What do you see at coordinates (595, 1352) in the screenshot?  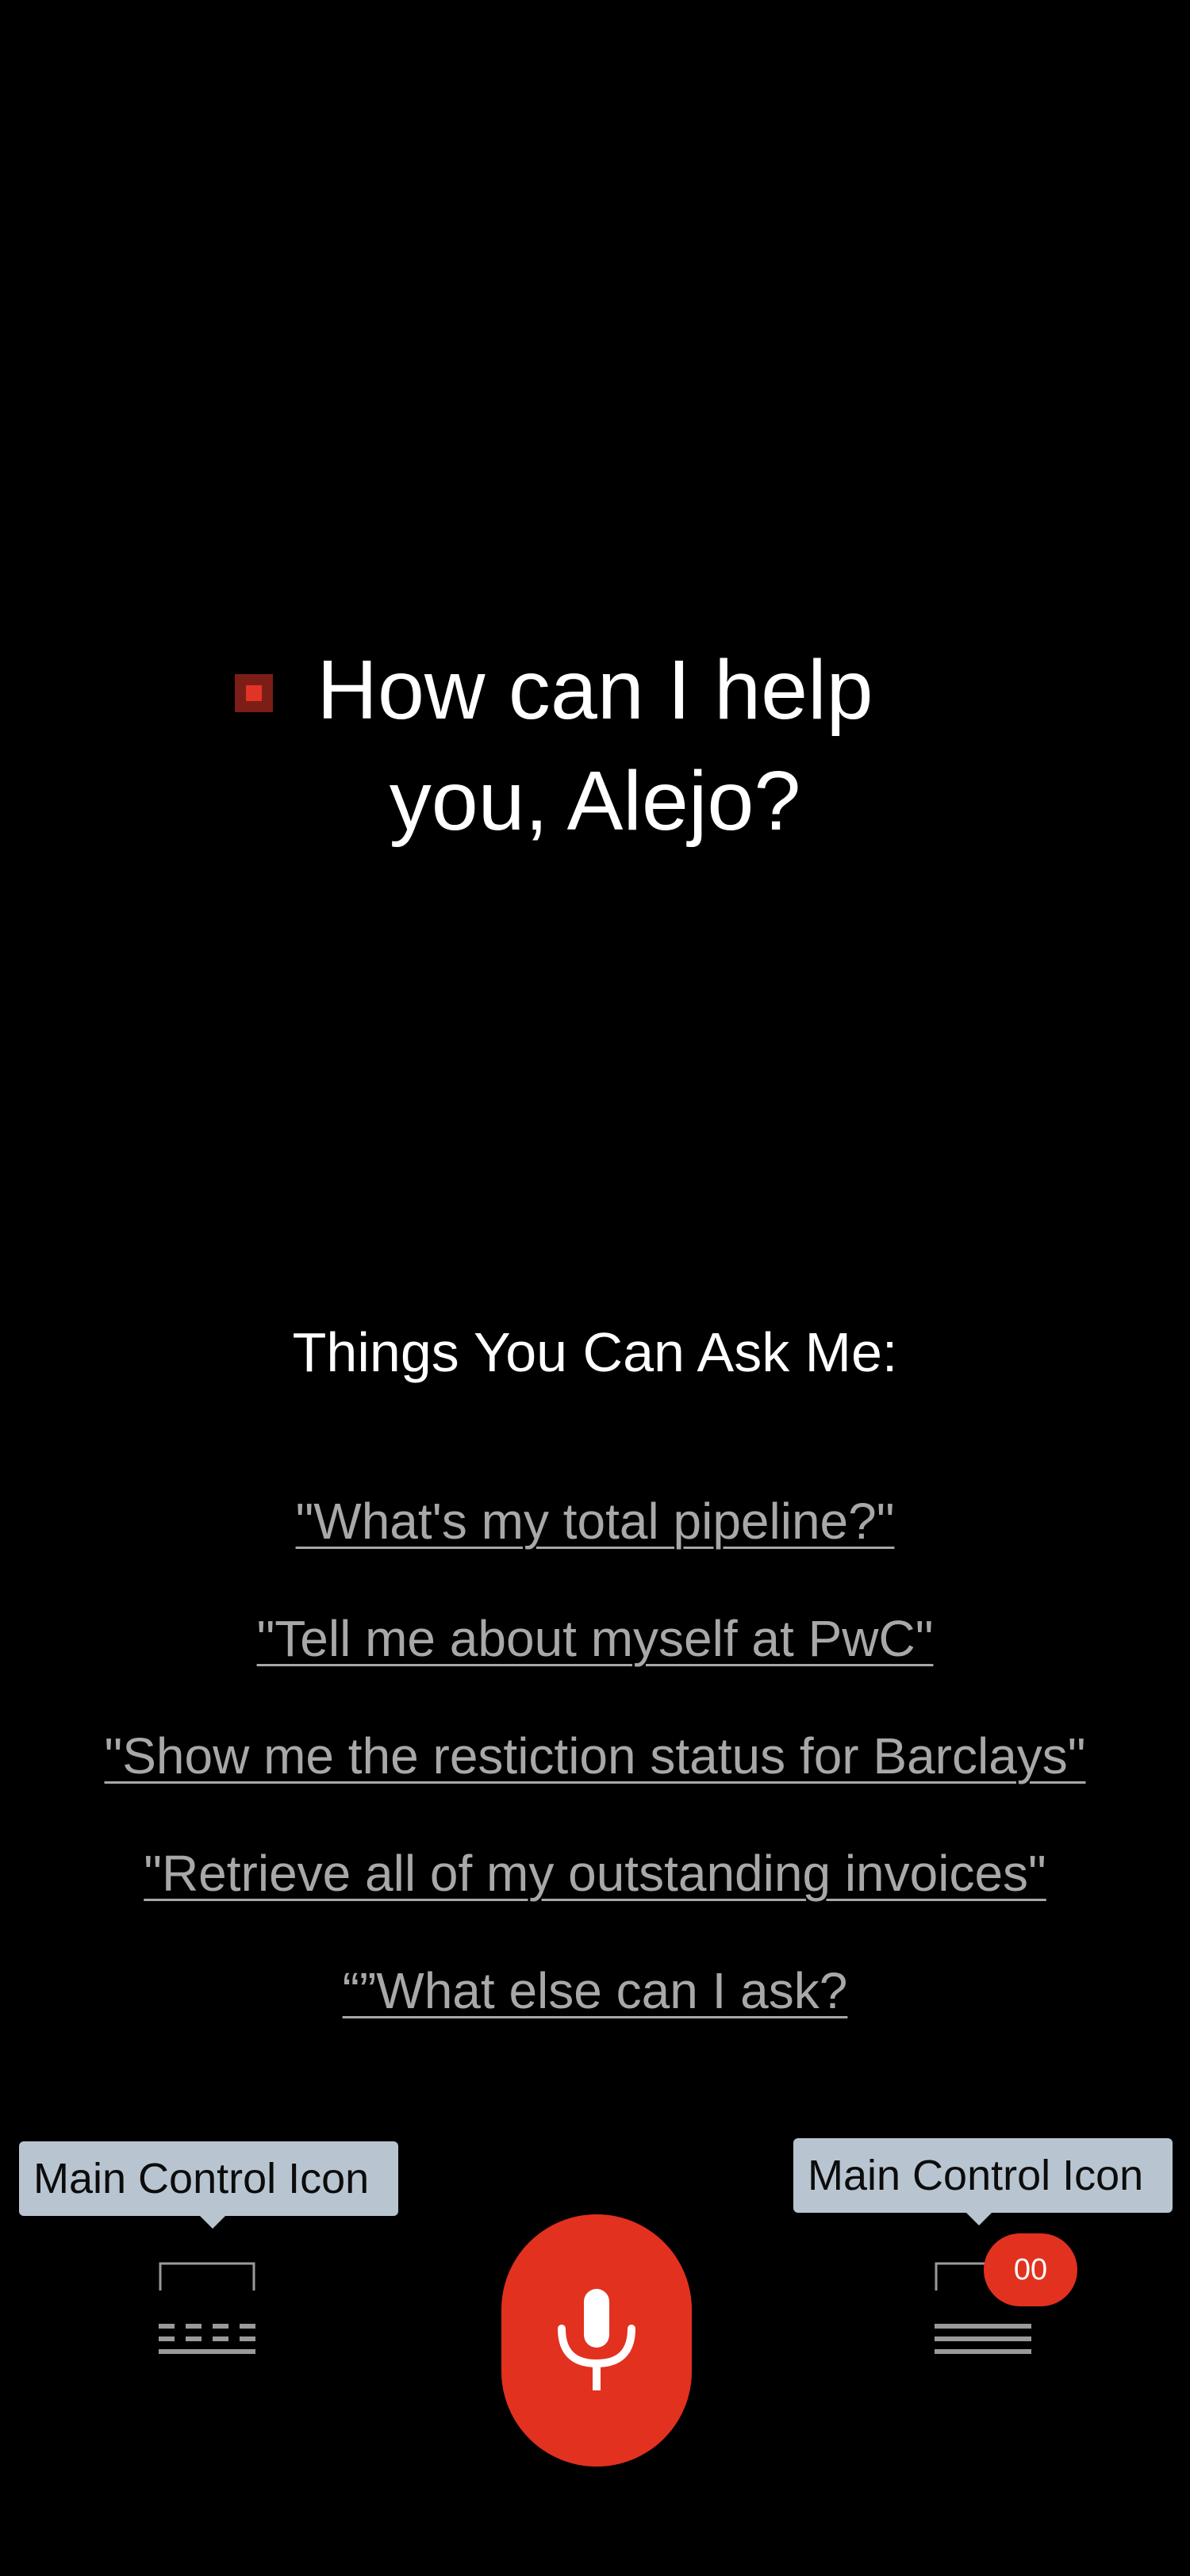 I see `suggestions-heading: Things You Can Ask Me:` at bounding box center [595, 1352].